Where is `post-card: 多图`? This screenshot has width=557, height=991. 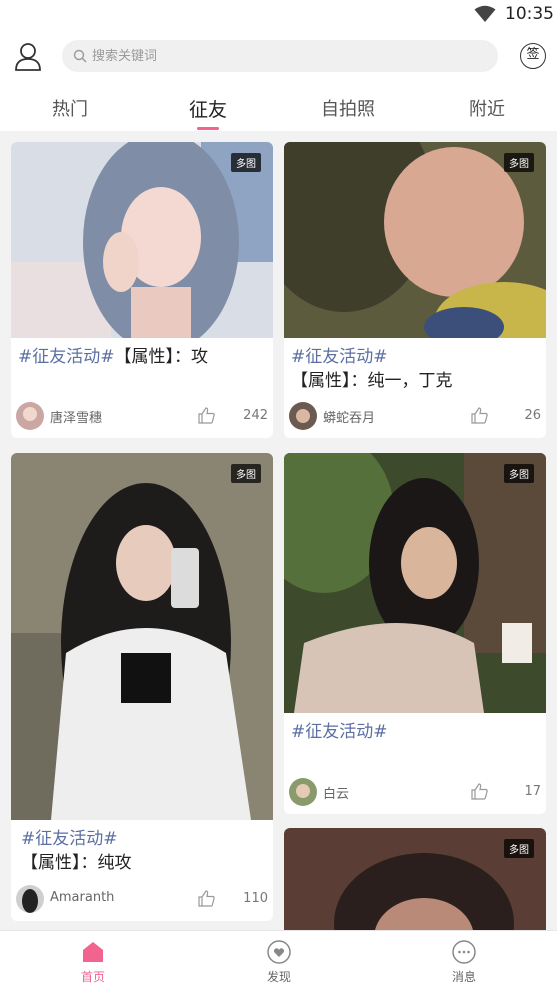 post-card: 多图 is located at coordinates (415, 879).